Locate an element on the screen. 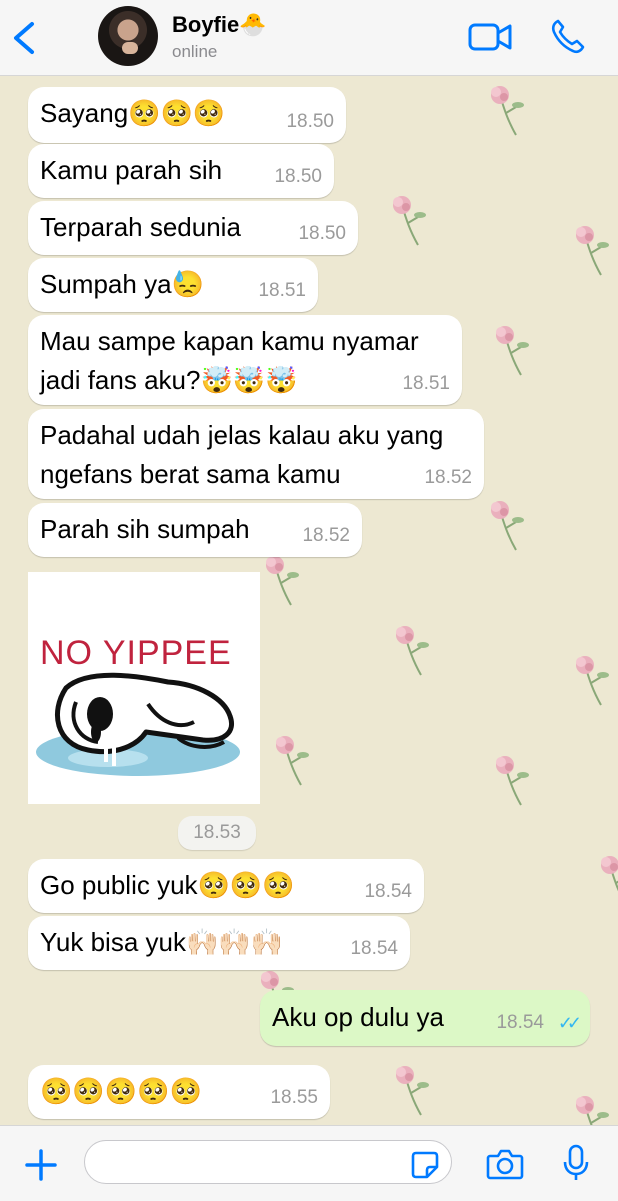  chevron-left-icon is located at coordinates (24, 38).